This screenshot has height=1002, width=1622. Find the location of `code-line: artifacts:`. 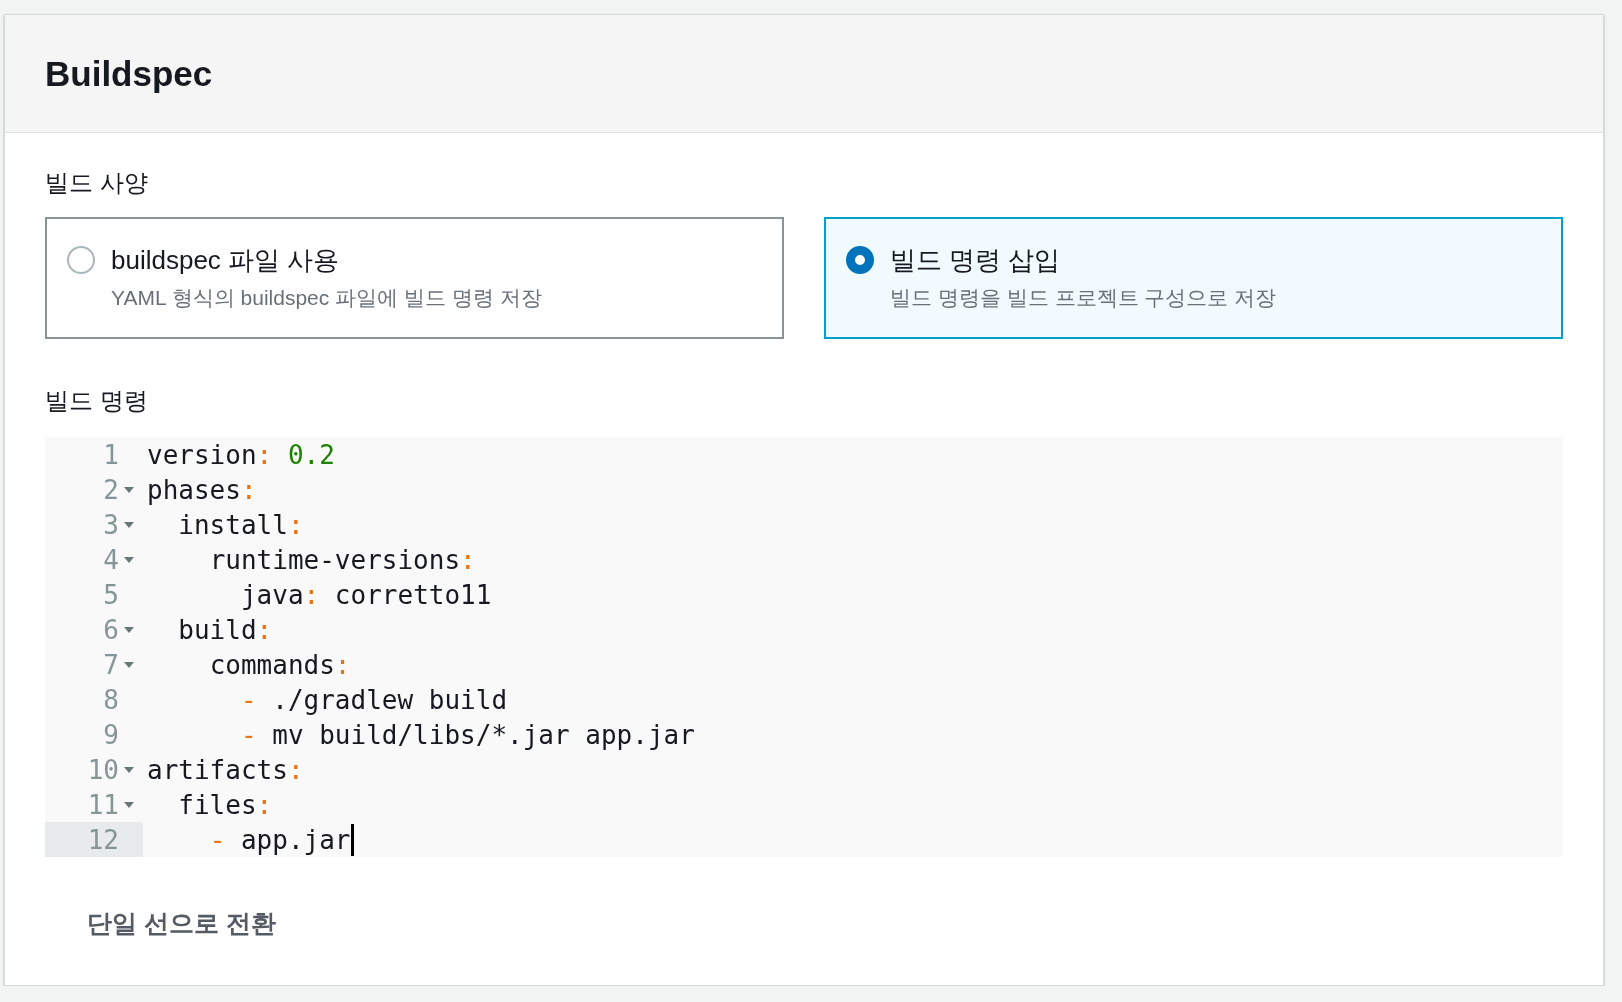

code-line: artifacts: is located at coordinates (225, 769).